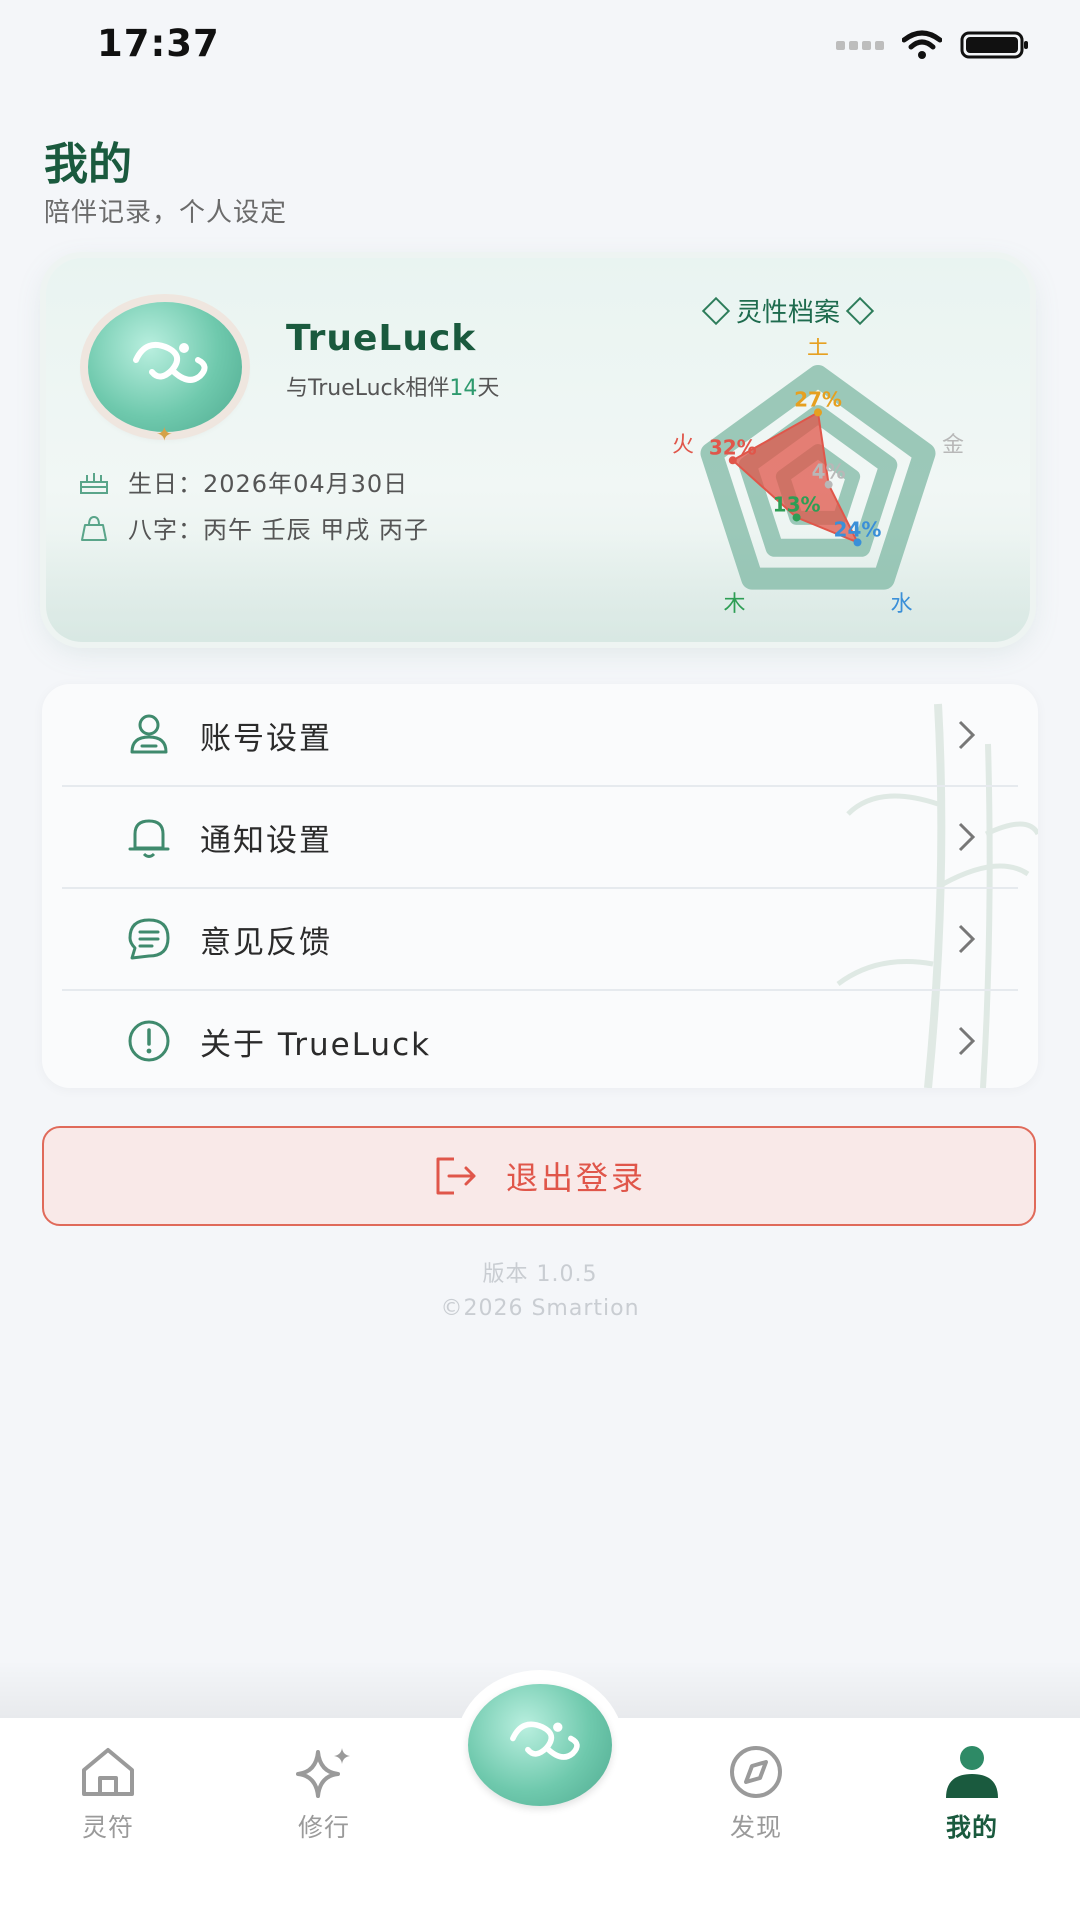 The width and height of the screenshot is (1080, 1920). What do you see at coordinates (456, 1176) in the screenshot?
I see `logout-icon` at bounding box center [456, 1176].